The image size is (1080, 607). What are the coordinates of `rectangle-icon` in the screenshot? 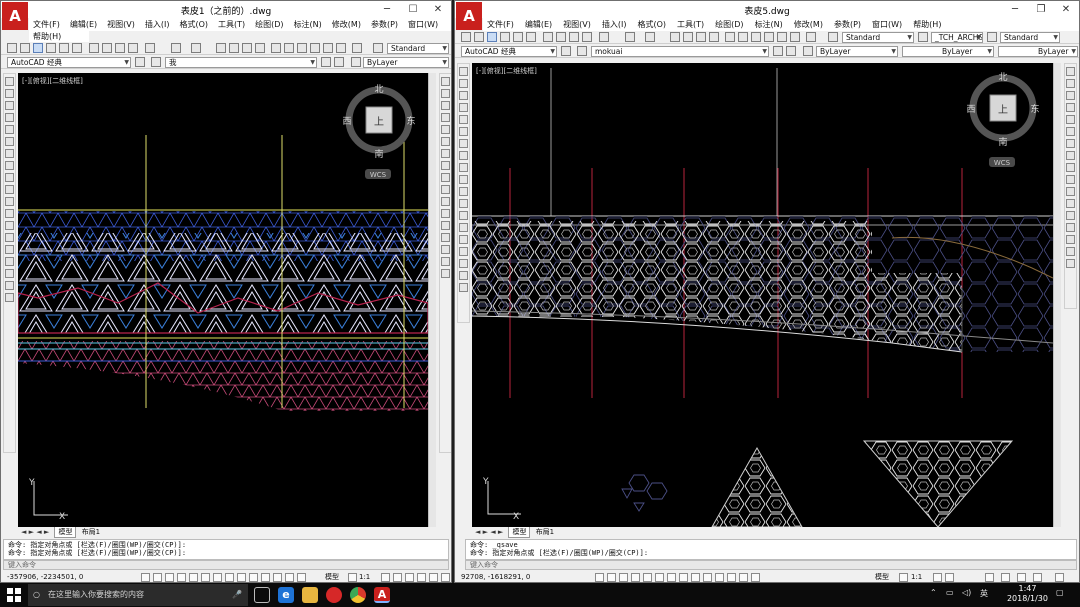 It's located at (9, 129).